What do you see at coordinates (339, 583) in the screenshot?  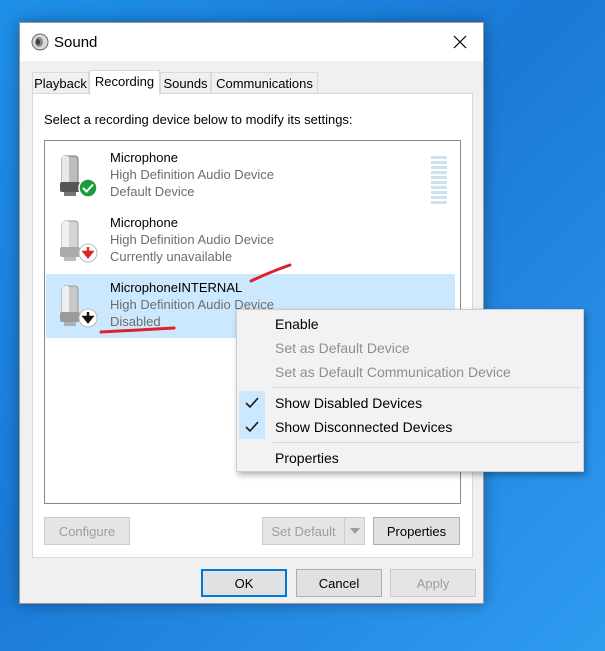 I see `cancel-button: Cancel` at bounding box center [339, 583].